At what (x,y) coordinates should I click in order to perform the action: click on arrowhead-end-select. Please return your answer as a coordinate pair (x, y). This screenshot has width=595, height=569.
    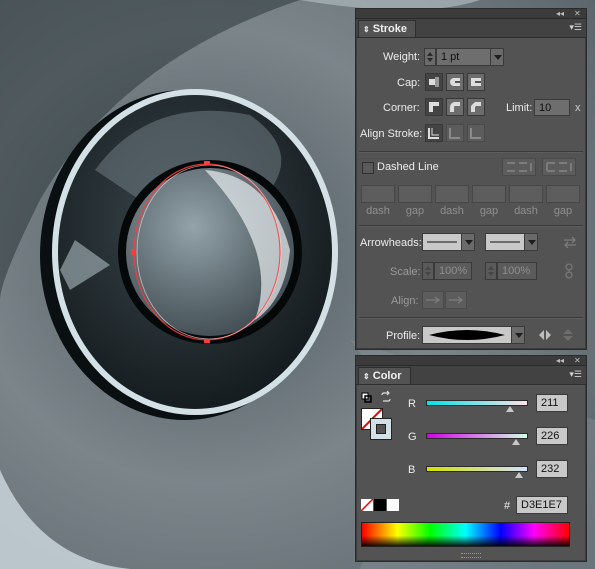
    Looking at the image, I should click on (505, 242).